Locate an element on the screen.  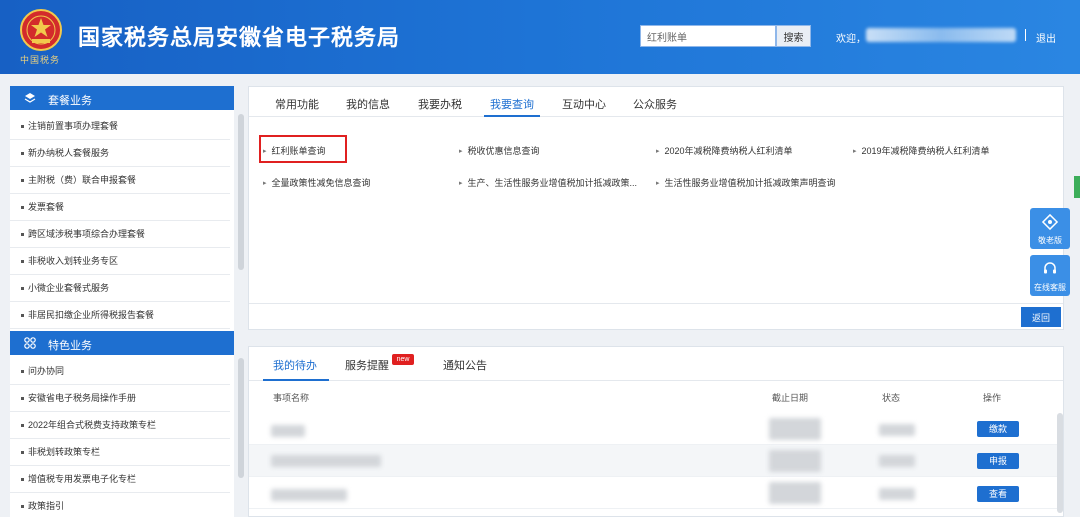
welcome-text: 欢迎， is located at coordinates (851, 39).